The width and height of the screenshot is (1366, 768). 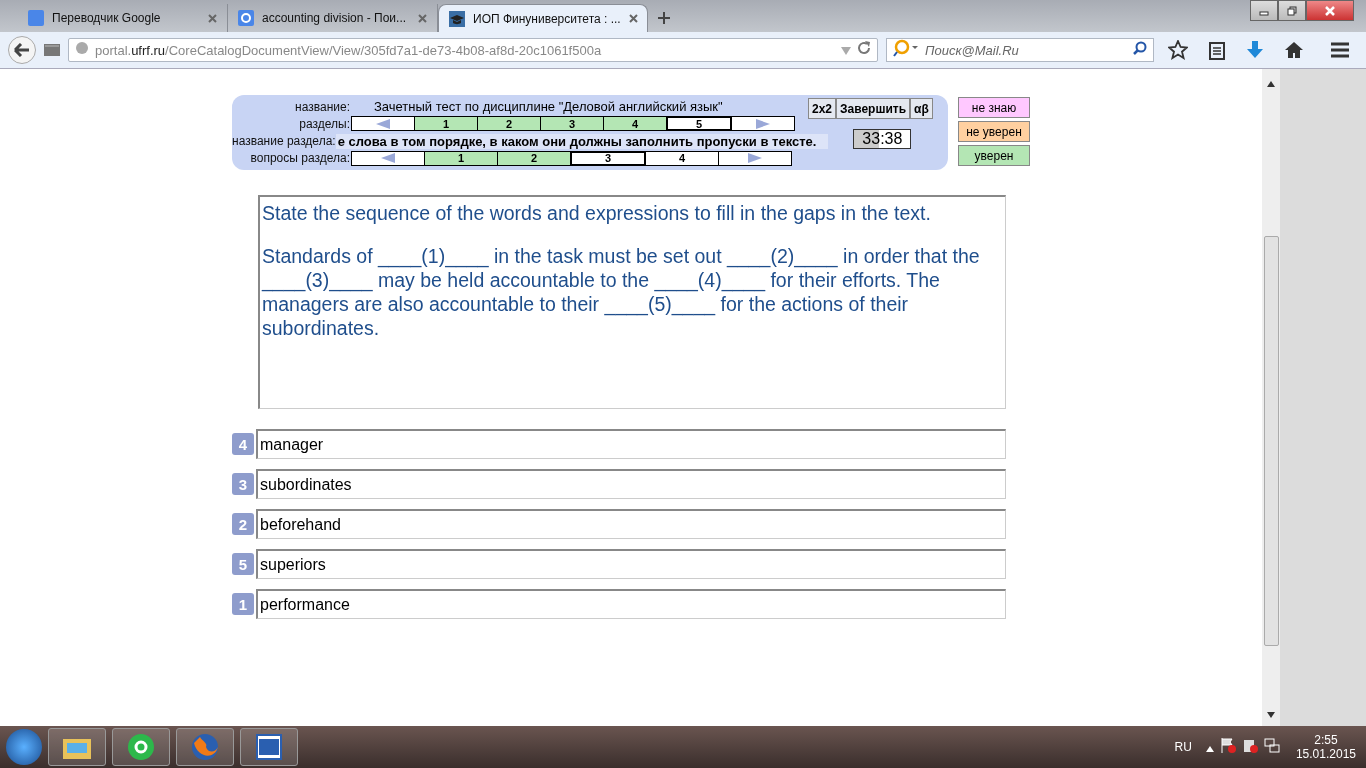 What do you see at coordinates (699, 124) in the screenshot?
I see `section-tab: 5` at bounding box center [699, 124].